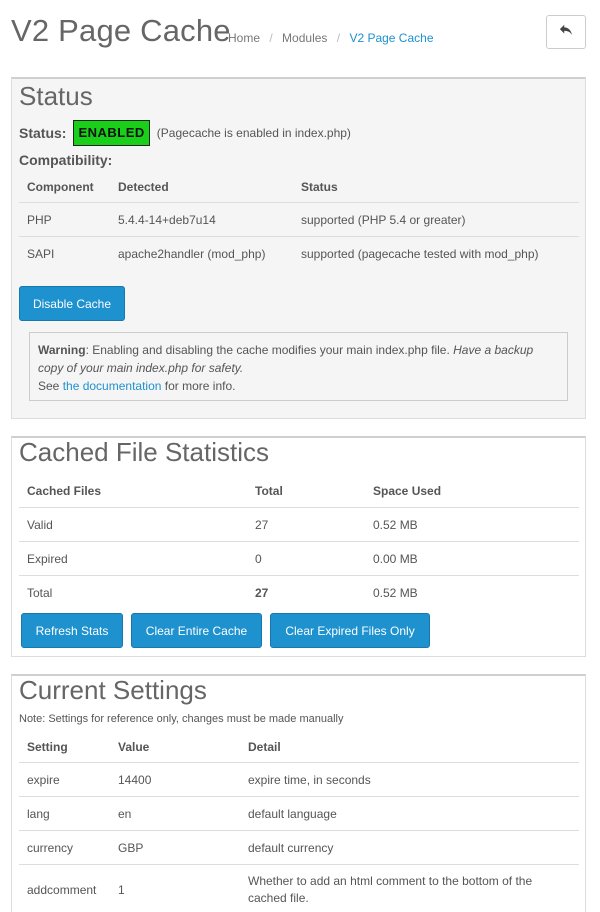 Image resolution: width=600 pixels, height=912 pixels. Describe the element at coordinates (72, 630) in the screenshot. I see `refresh-stats-button: Refresh Stats` at that location.